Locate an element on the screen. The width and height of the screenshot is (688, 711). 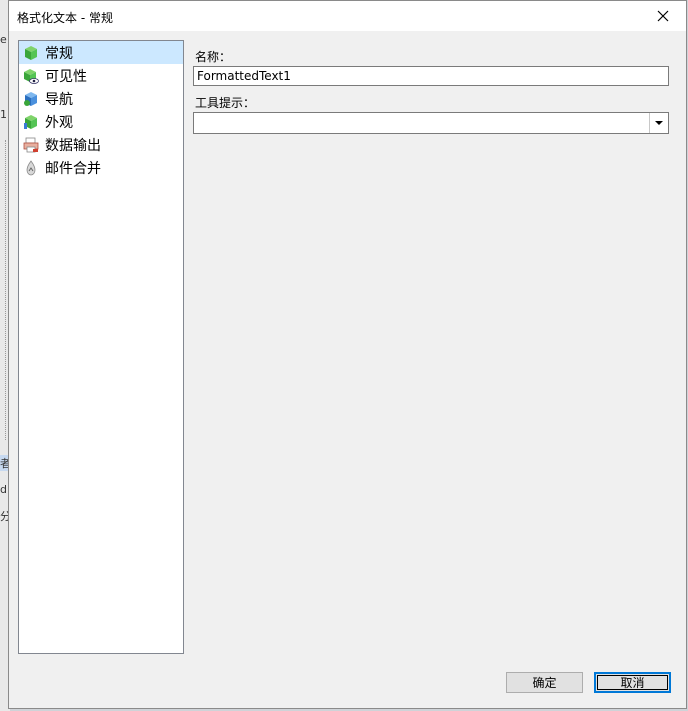
nav-item-label: 可见性 is located at coordinates (66, 76).